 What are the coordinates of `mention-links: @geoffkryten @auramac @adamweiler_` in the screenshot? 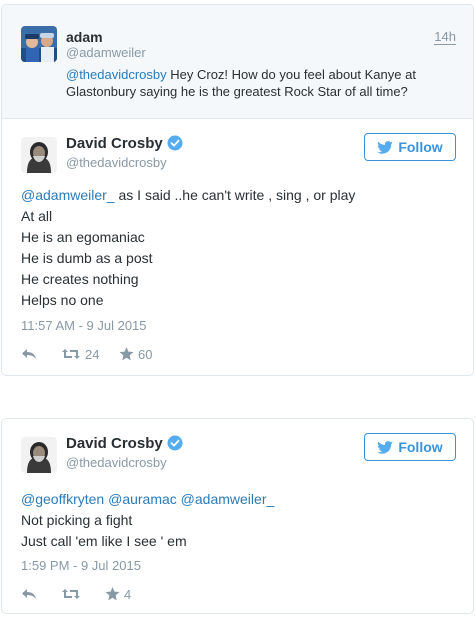 It's located at (241, 499).